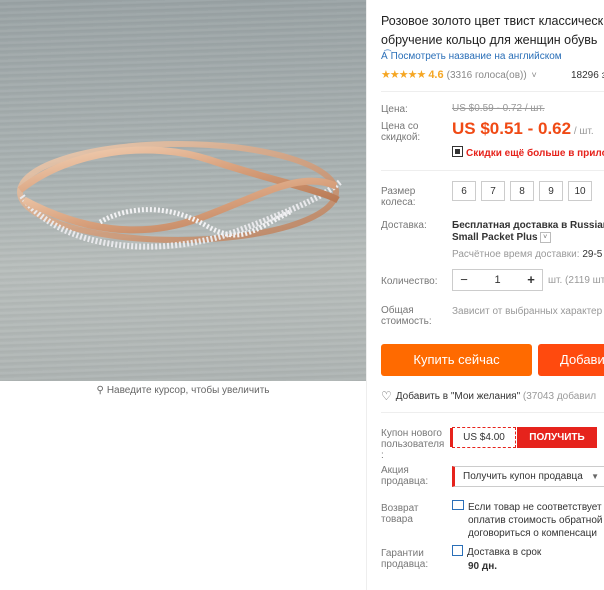  What do you see at coordinates (535, 520) in the screenshot?
I see `returns-line2: оплатив стоимость обратной` at bounding box center [535, 520].